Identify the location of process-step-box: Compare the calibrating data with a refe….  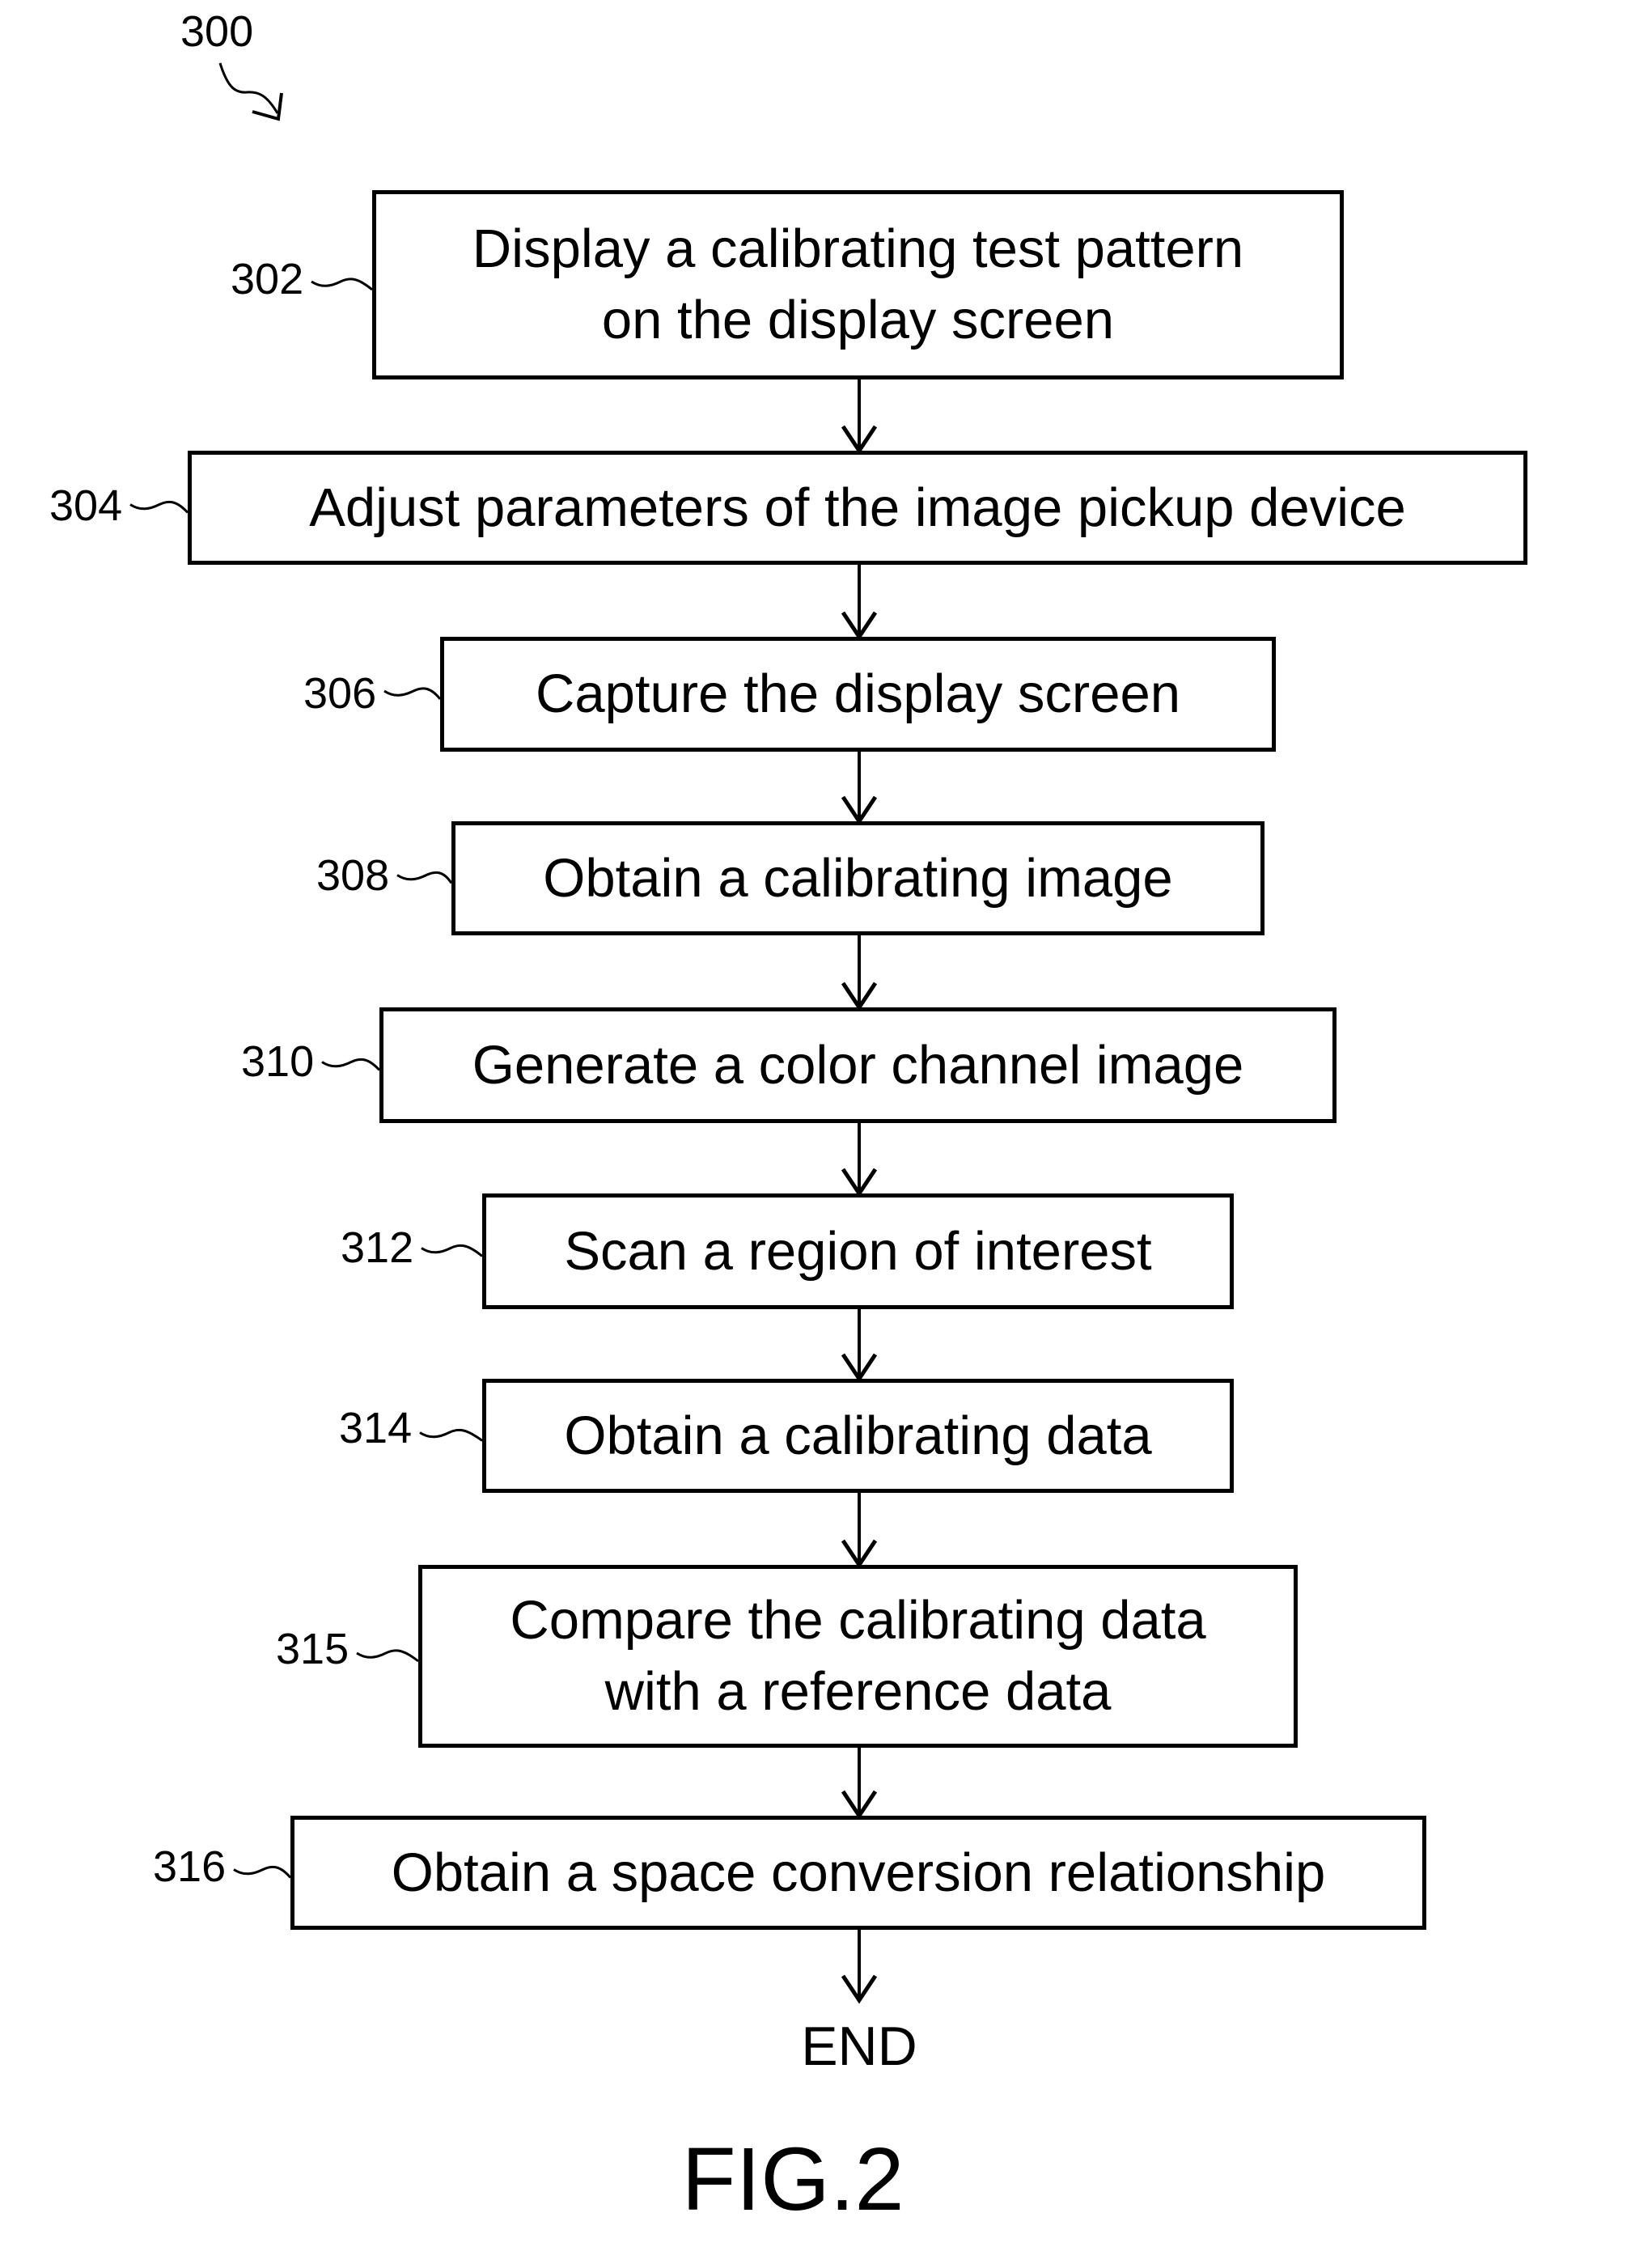
(858, 1657).